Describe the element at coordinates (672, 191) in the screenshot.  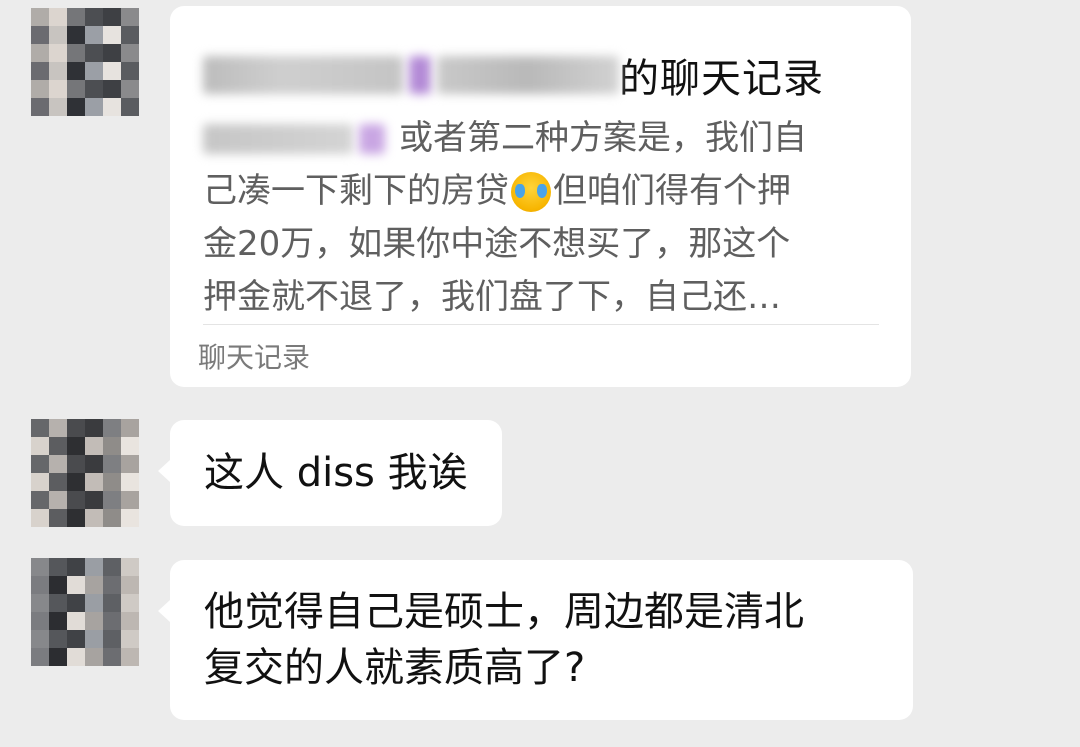
I see `summary-line-2b: 但咱们得有个押` at that location.